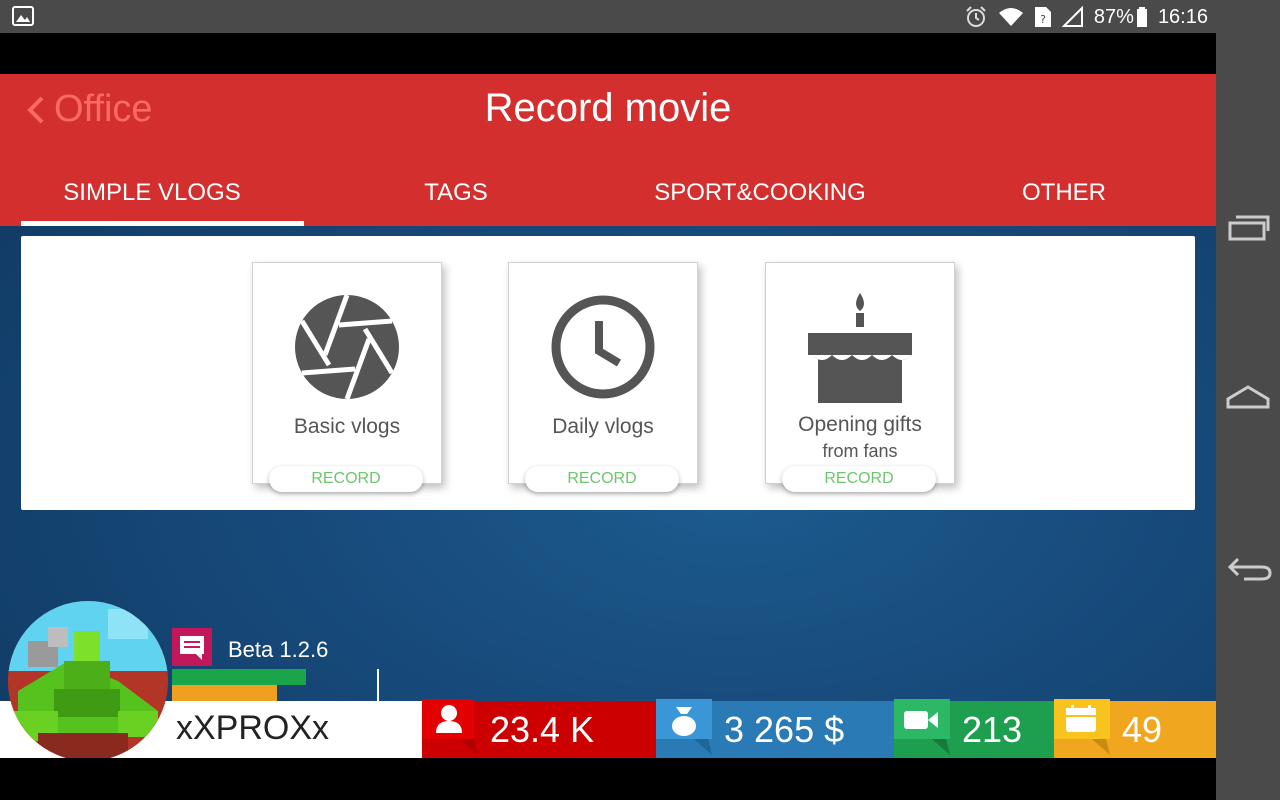 The height and width of the screenshot is (800, 1280). I want to click on stat-subscribers: 23.4 K, so click(539, 728).